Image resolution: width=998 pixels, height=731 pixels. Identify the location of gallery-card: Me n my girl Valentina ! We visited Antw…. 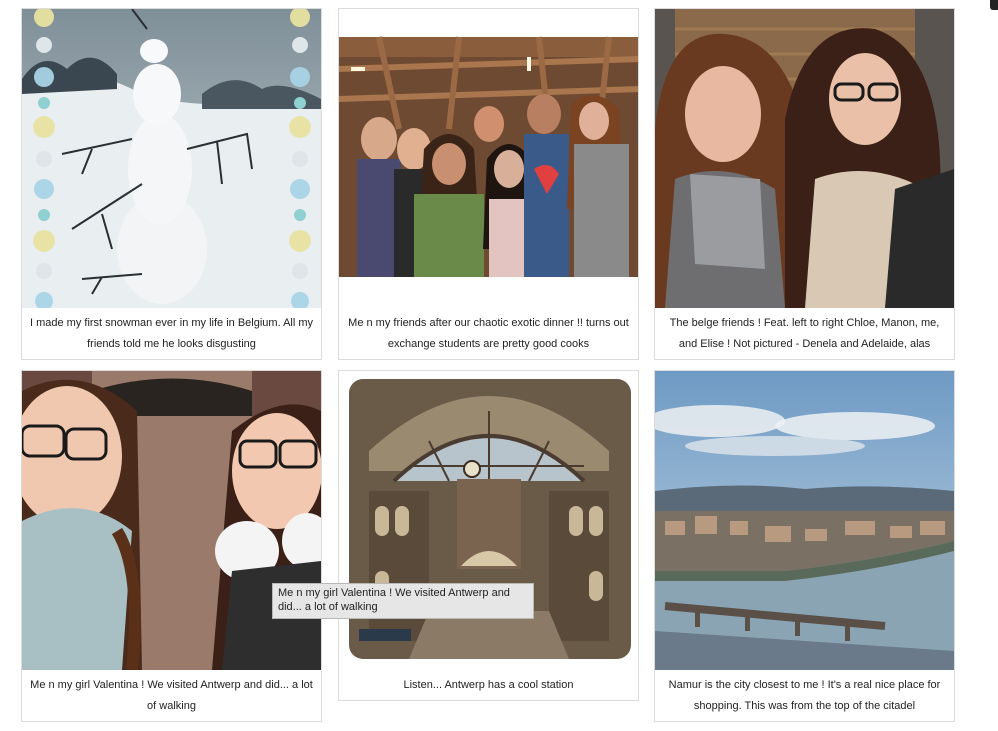
(171, 546).